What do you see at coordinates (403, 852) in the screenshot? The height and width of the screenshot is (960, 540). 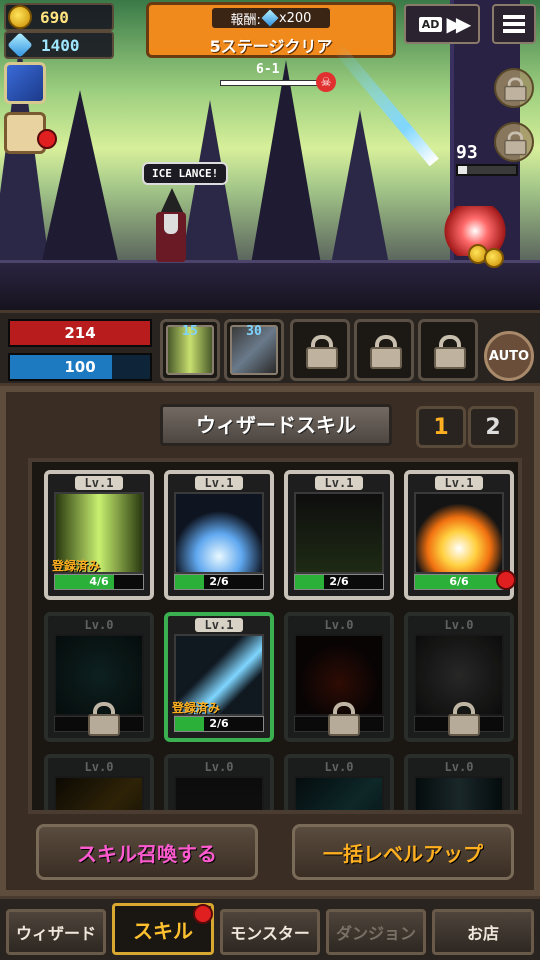 I see `bulk-level-up-button: 一括レベルアップ` at bounding box center [403, 852].